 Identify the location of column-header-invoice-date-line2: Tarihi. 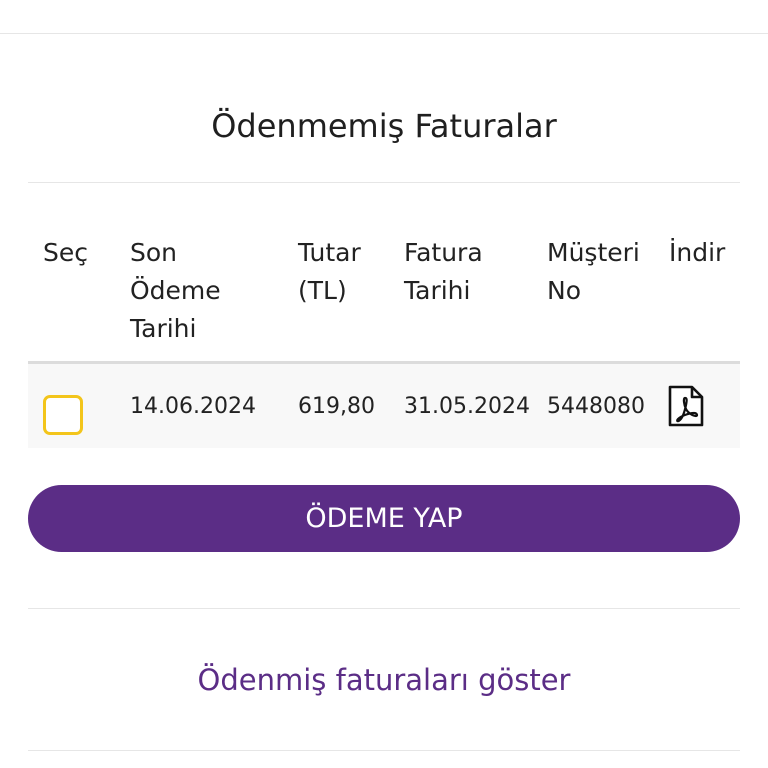
(437, 290).